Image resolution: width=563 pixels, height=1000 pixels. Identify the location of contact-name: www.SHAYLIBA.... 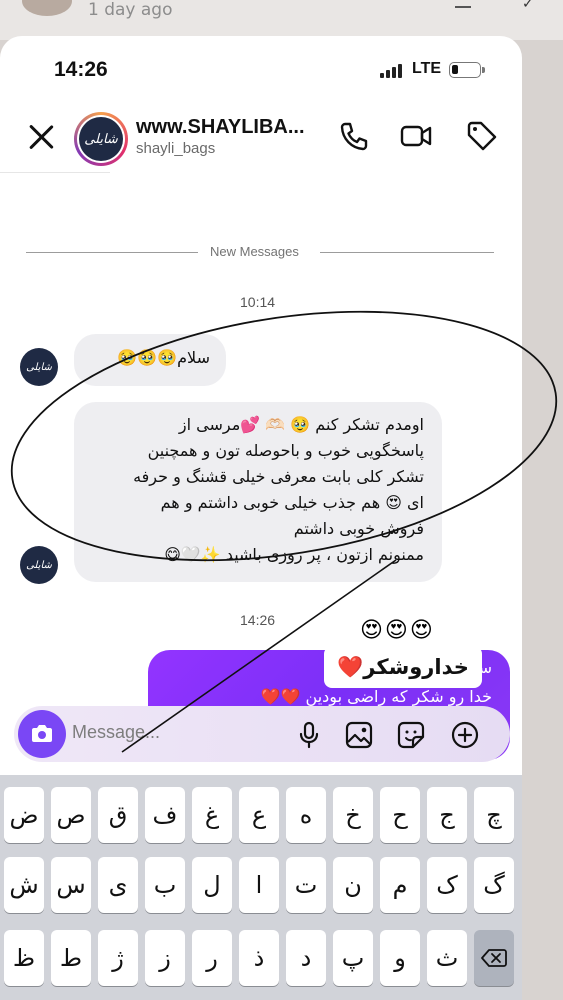
(220, 127).